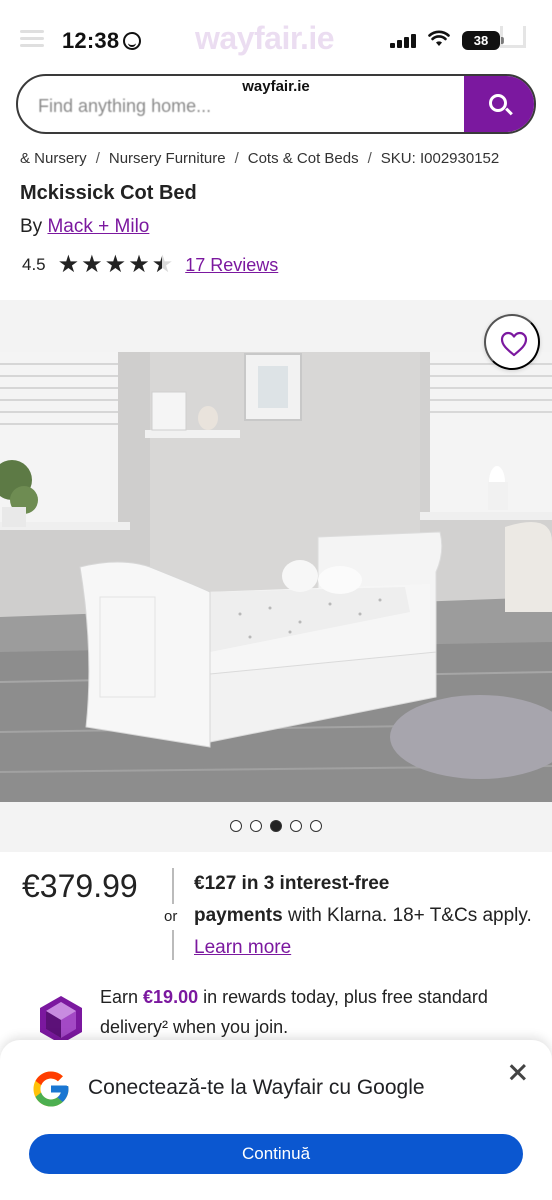  Describe the element at coordinates (439, 41) in the screenshot. I see `wifi-icon` at that location.